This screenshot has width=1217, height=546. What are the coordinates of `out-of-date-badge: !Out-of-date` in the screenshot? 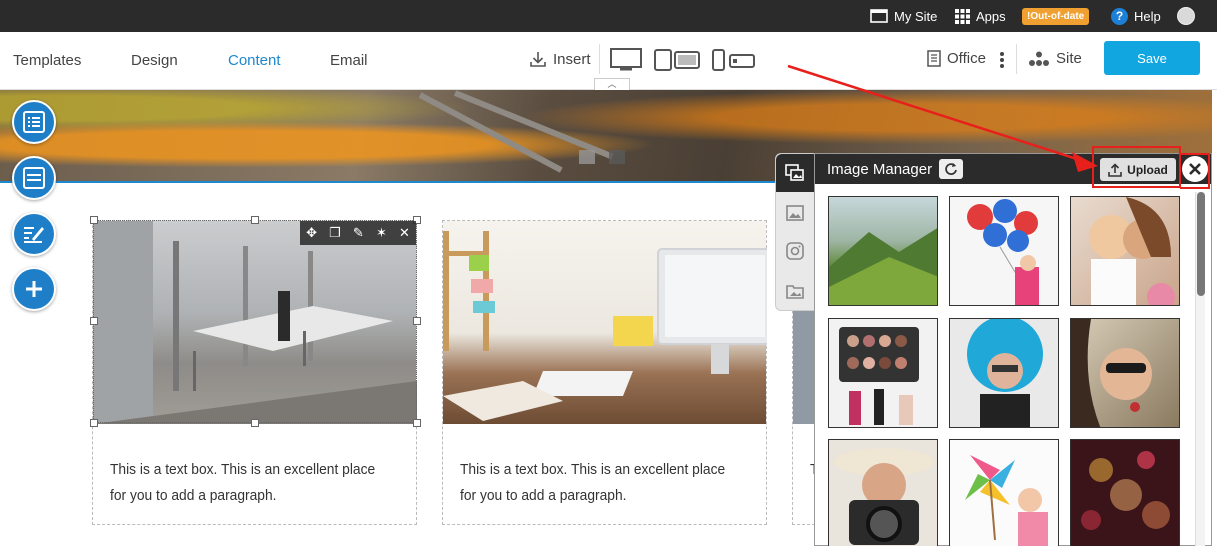 It's located at (1056, 16).